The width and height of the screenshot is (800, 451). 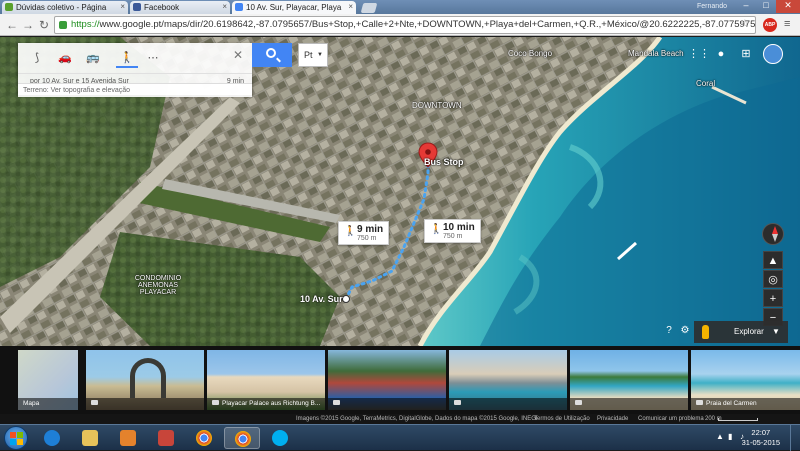 What do you see at coordinates (773, 260) in the screenshot?
I see `tilt-icon: ▲` at bounding box center [773, 260].